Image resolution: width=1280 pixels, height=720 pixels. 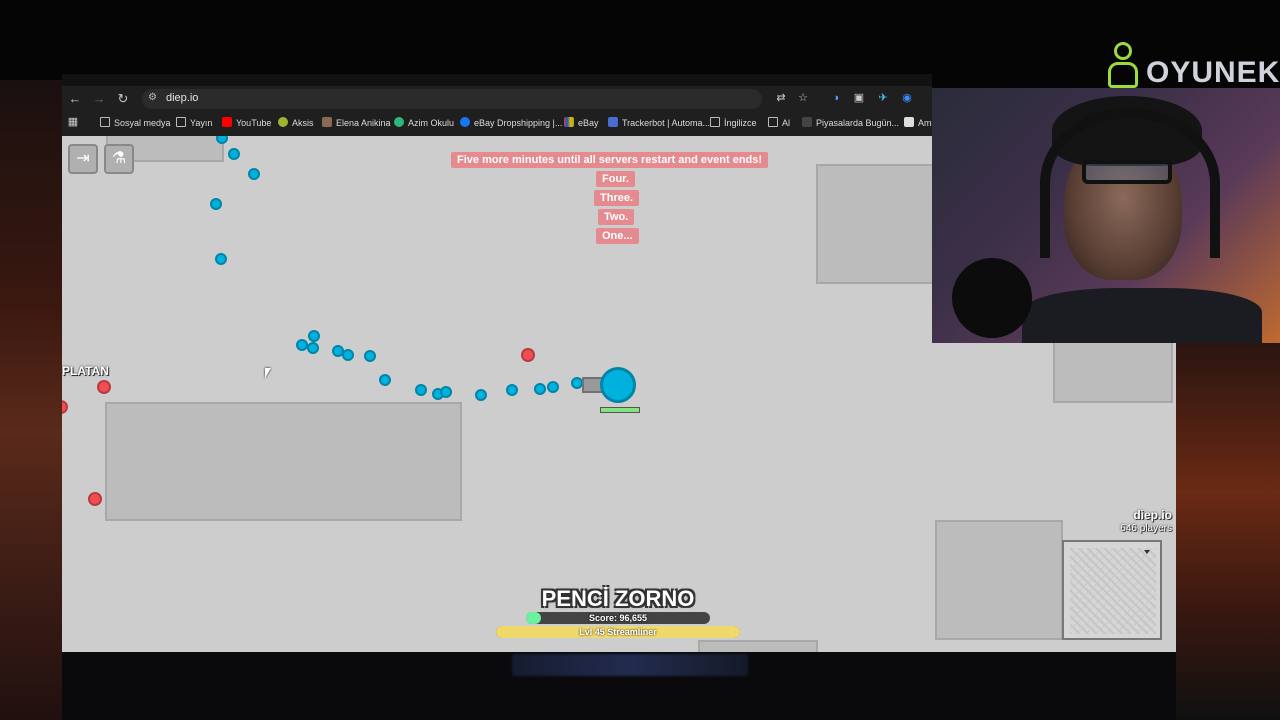 I want to click on logo-text: OYUNEKS, so click(x=1213, y=72).